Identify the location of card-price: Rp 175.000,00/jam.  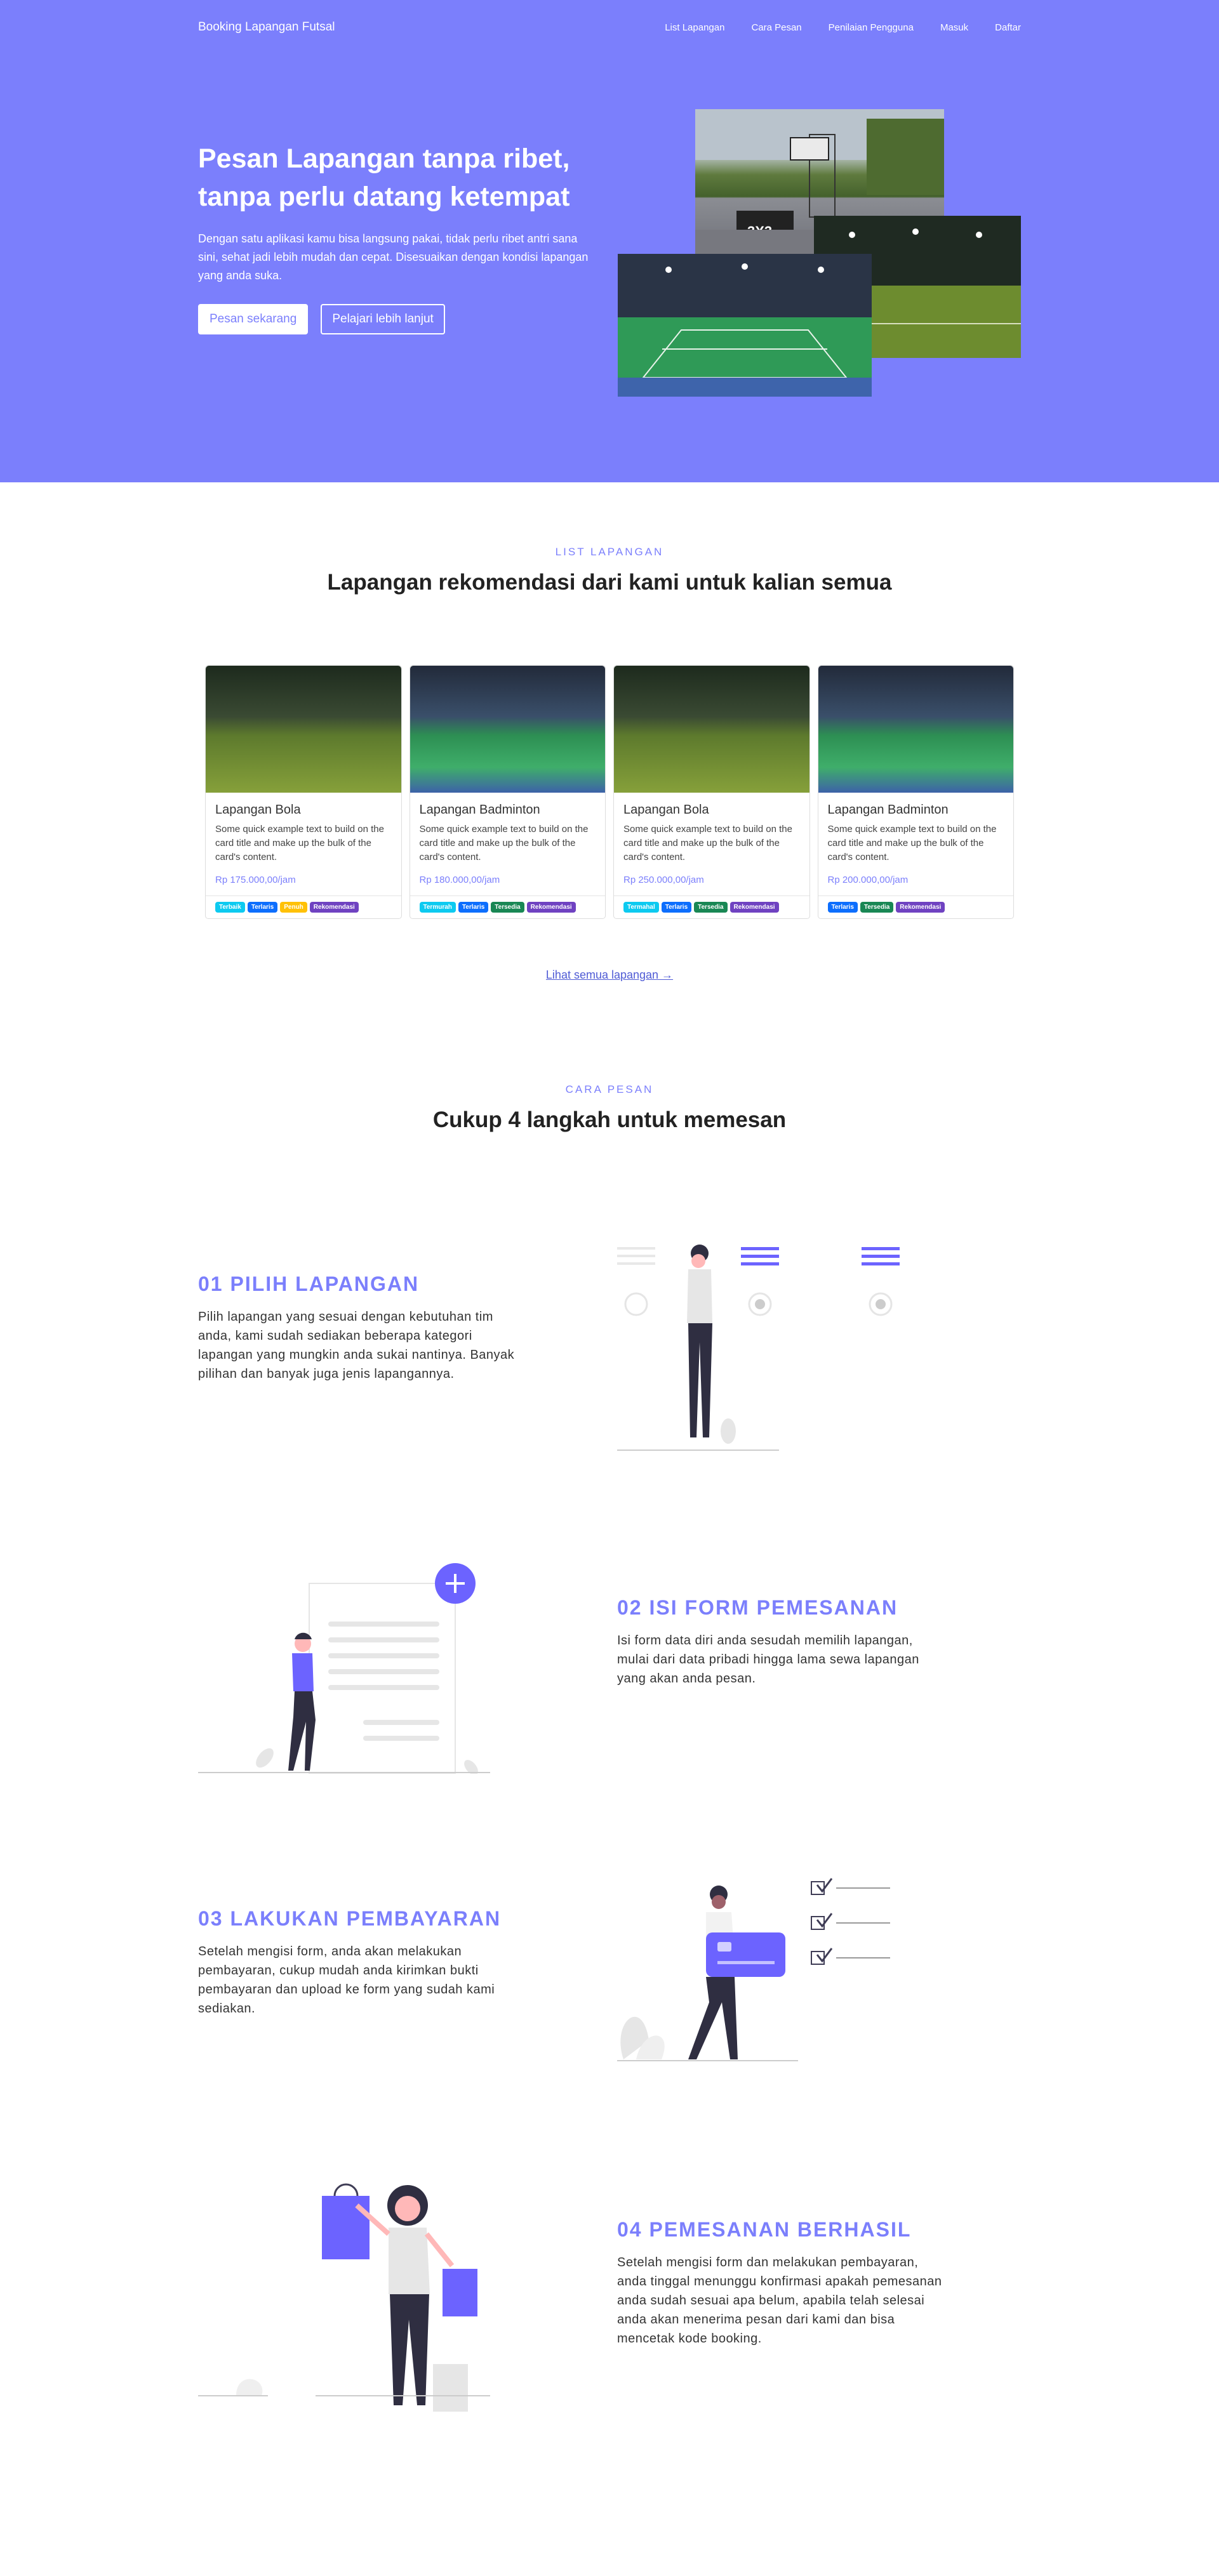
(255, 880).